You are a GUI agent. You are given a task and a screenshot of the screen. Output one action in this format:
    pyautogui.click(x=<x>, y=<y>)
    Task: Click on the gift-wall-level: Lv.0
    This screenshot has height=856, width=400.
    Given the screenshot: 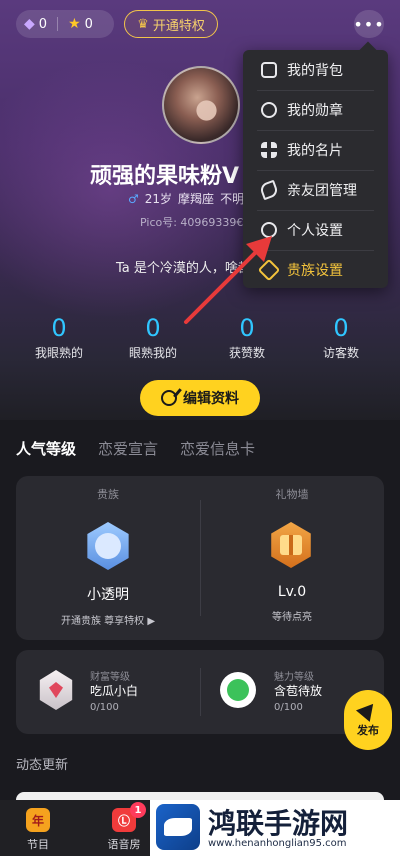 What is the action you would take?
    pyautogui.click(x=292, y=592)
    